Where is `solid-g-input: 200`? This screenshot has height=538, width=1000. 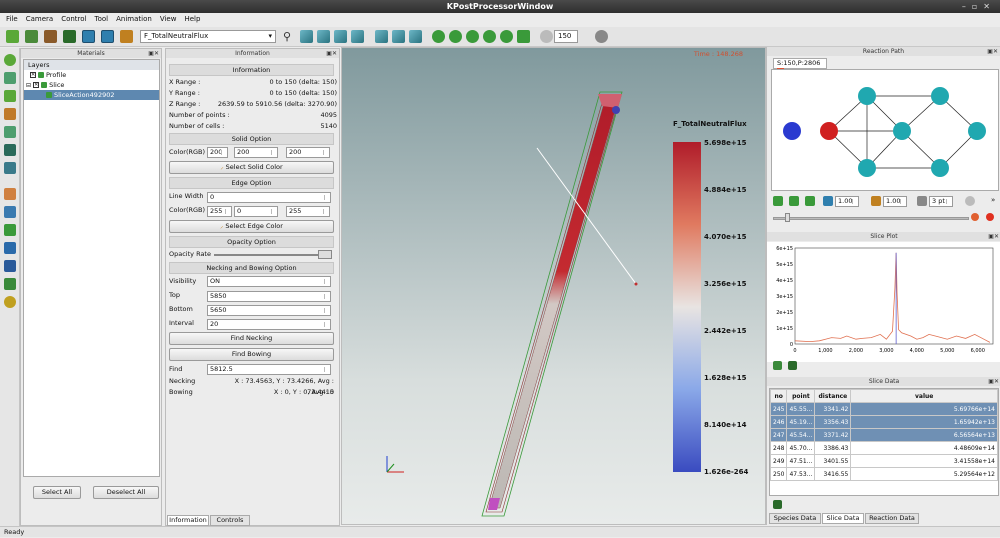
solid-g-input: 200 is located at coordinates (256, 152).